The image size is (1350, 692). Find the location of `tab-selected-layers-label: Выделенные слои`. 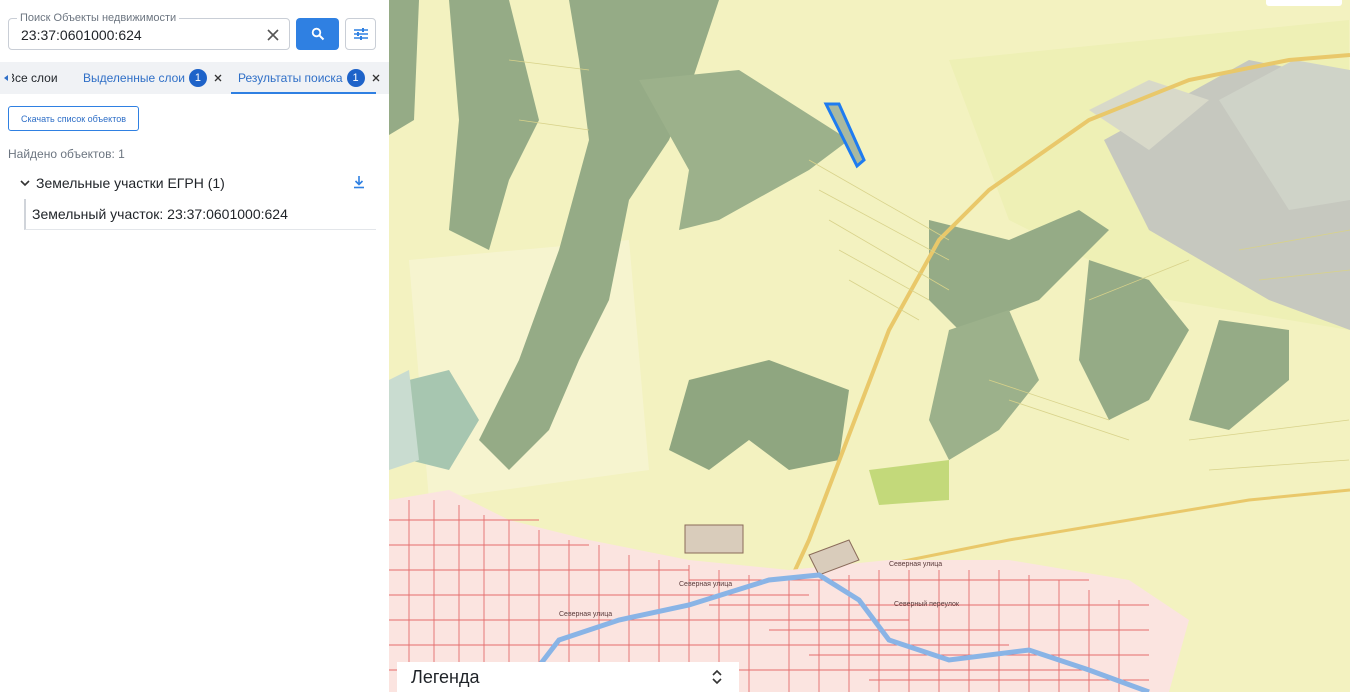

tab-selected-layers-label: Выделенные слои is located at coordinates (134, 78).